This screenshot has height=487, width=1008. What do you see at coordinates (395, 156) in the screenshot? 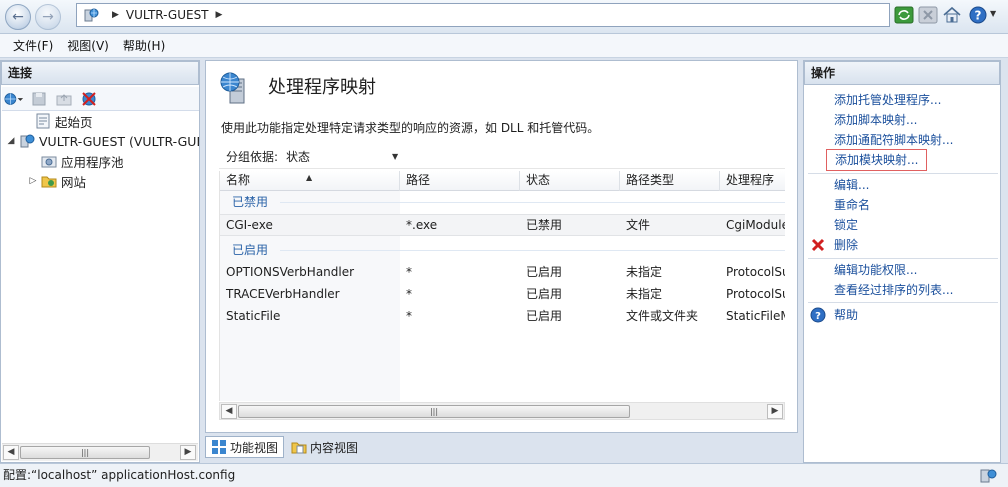
I see `chevron-down-icon: ▼` at bounding box center [395, 156].